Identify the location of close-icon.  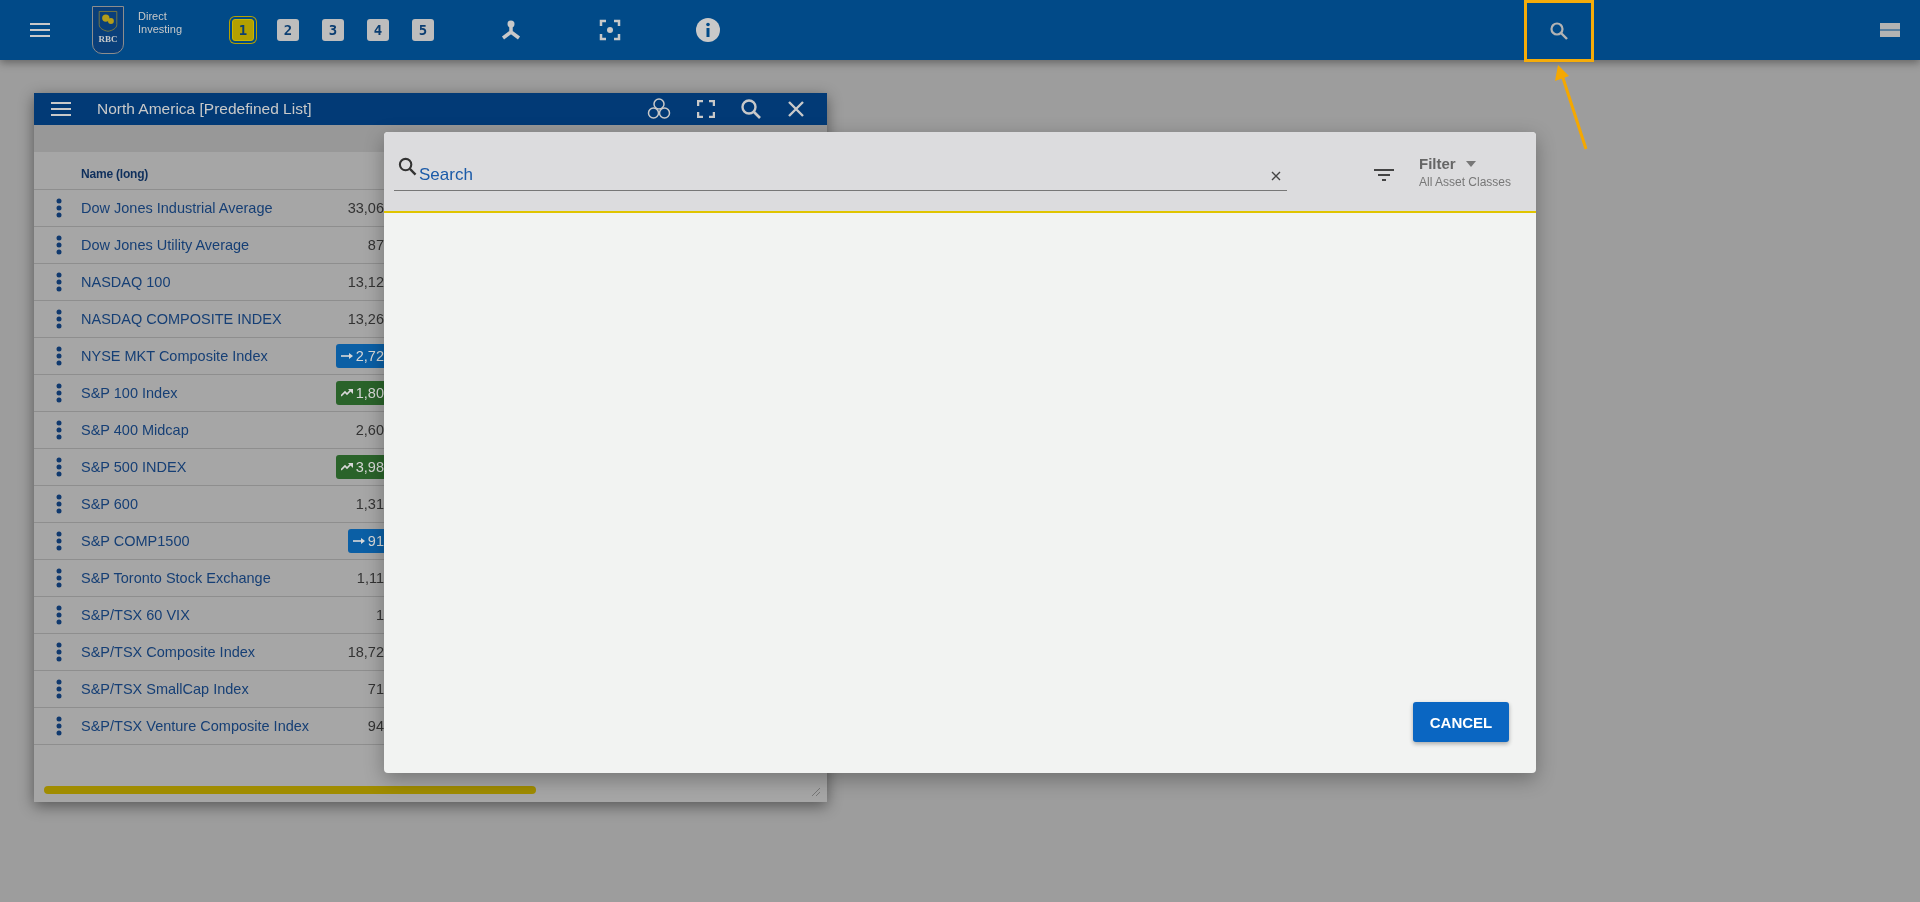
(796, 109).